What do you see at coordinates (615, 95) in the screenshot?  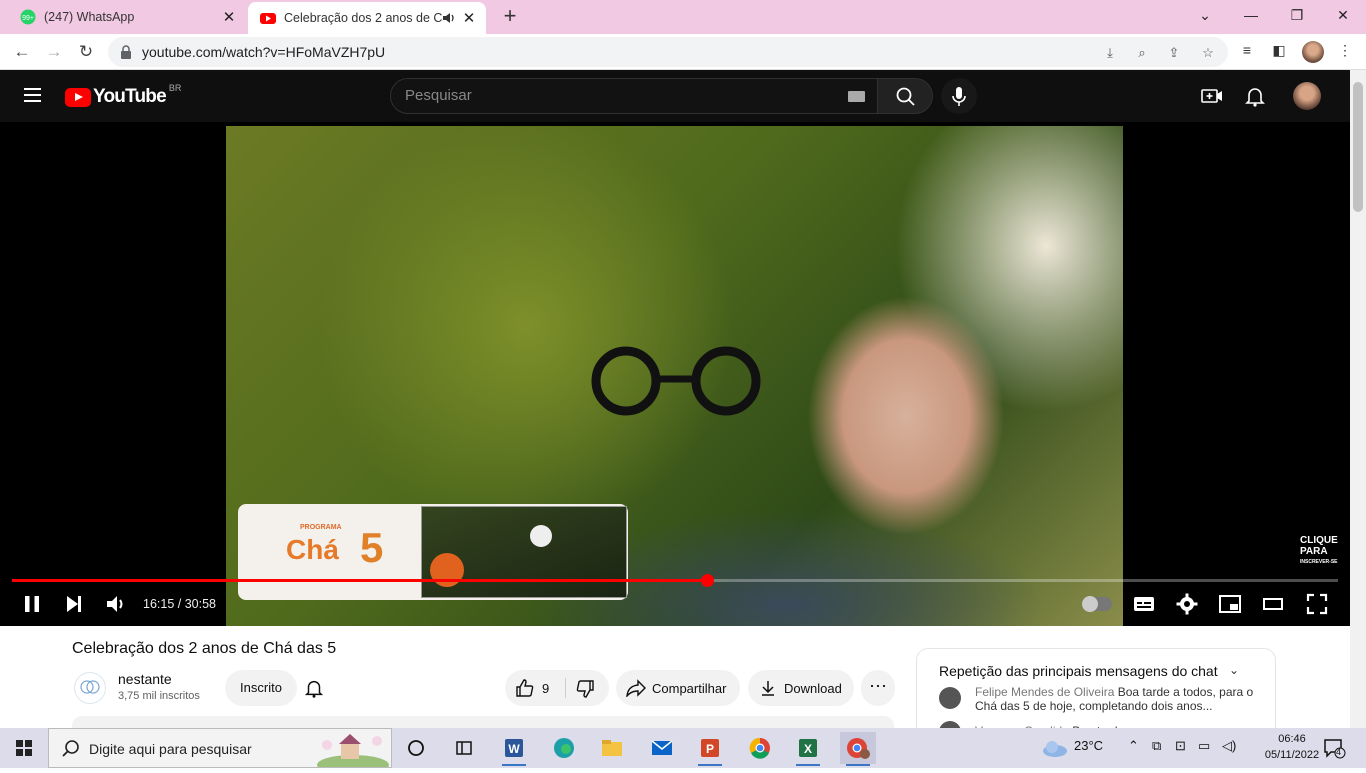 I see `search-input` at bounding box center [615, 95].